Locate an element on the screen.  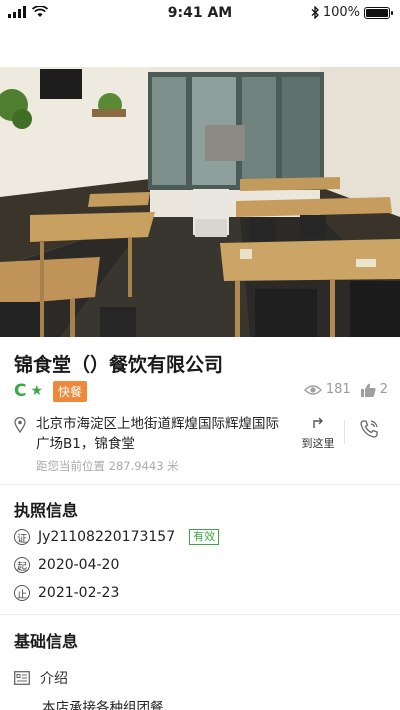
document-icon is located at coordinates (22, 678).